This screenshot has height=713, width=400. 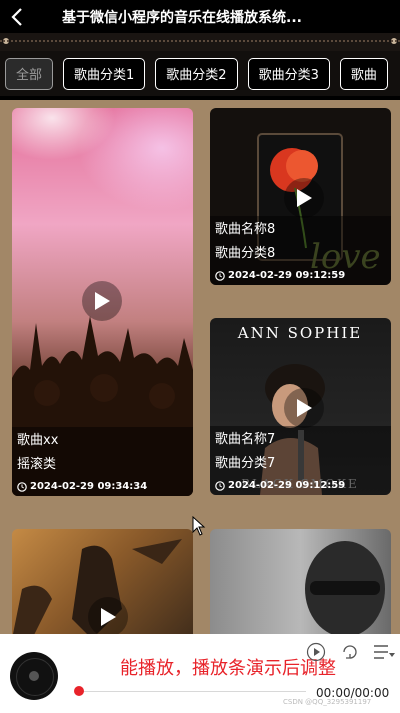 I want to click on decorative-band, so click(x=200, y=42).